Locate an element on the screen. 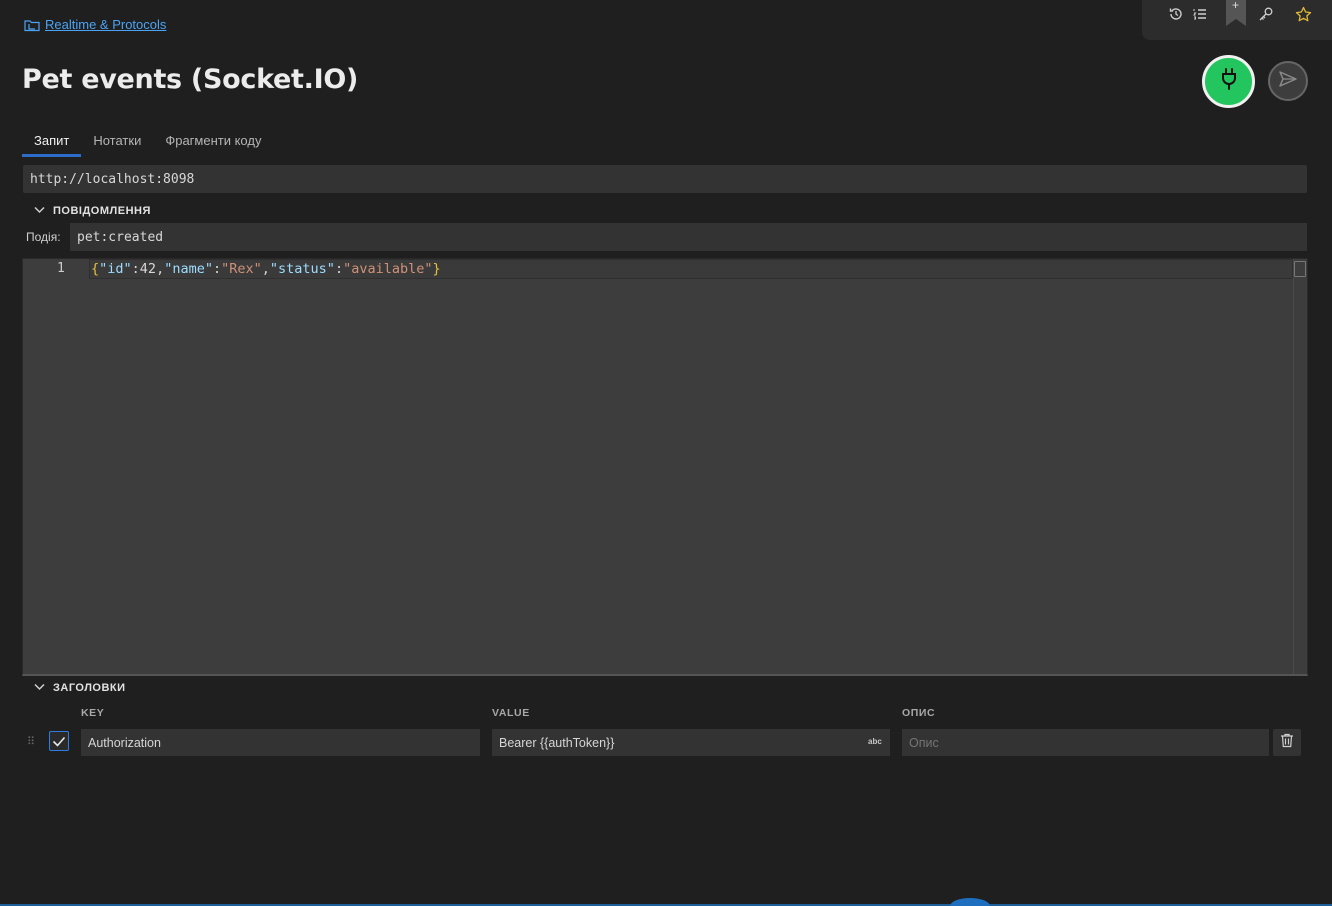 Image resolution: width=1332 pixels, height=906 pixels. list-icon is located at coordinates (1201, 15).